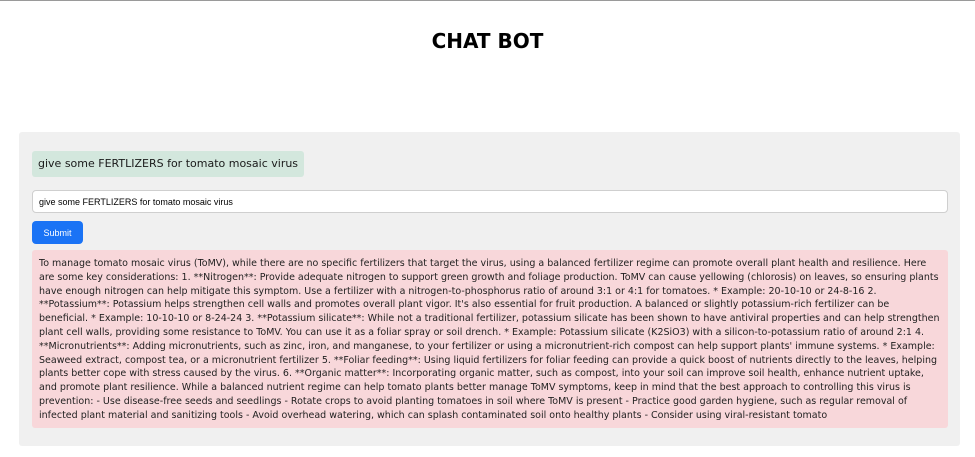 This screenshot has width=975, height=457. Describe the element at coordinates (57, 232) in the screenshot. I see `submit-button: Submit` at that location.